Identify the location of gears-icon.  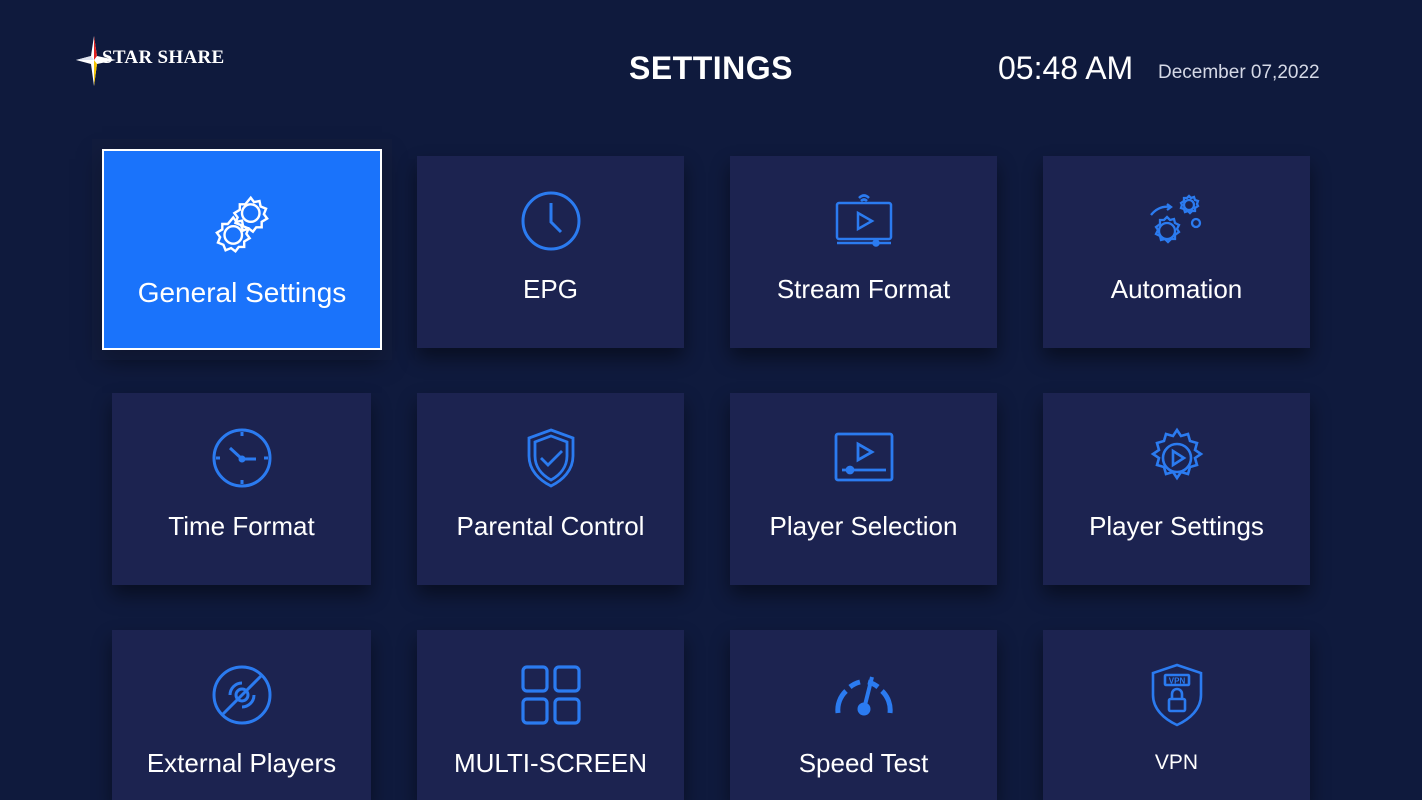
(242, 224).